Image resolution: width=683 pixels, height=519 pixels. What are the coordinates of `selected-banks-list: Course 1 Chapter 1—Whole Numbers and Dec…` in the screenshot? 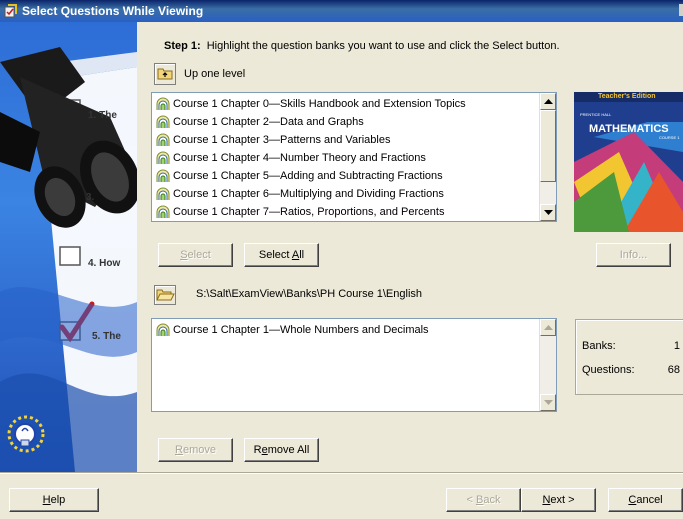 It's located at (354, 365).